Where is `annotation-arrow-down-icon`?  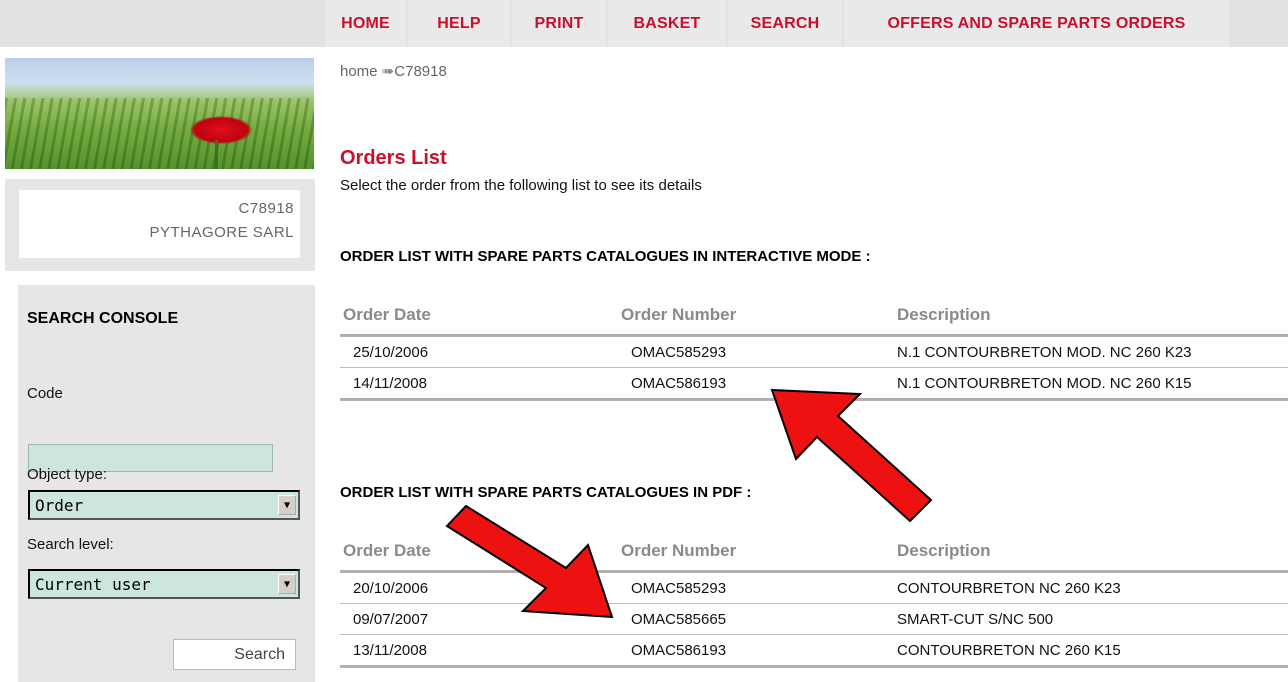
annotation-arrow-down-icon is located at coordinates (529, 561).